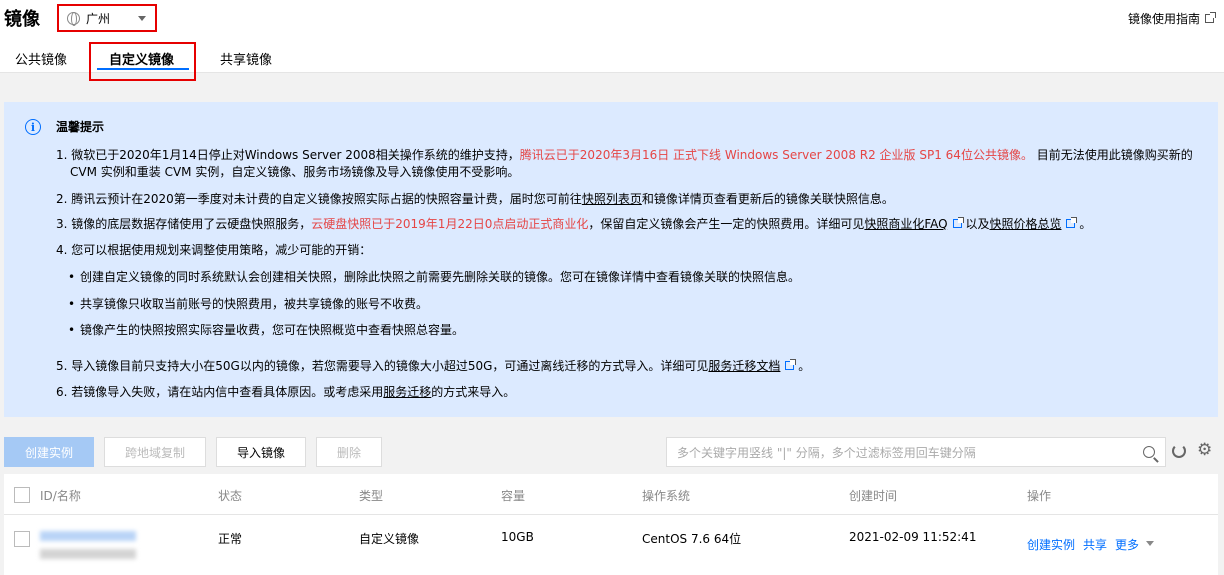 The image size is (1224, 575). Describe the element at coordinates (286, 392) in the screenshot. I see `notice-line-6: 6. 若镜像导入失败，请在站内信中查看具体原因。或考虑采用服务迁移的方式来导入。` at that location.